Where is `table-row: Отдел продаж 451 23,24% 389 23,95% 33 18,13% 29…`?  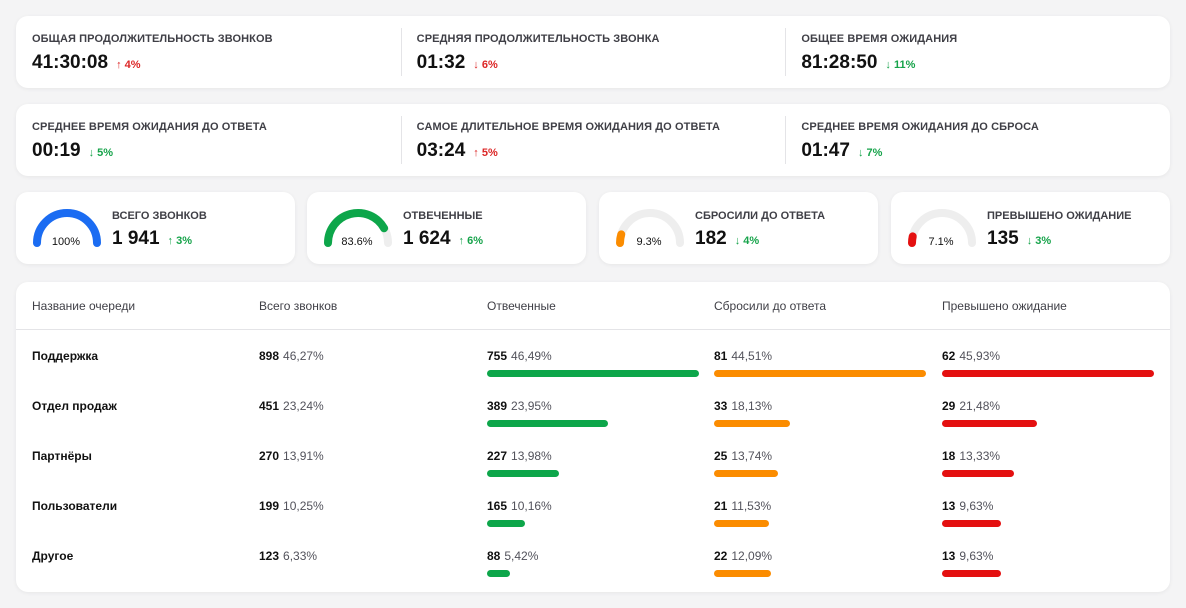 table-row: Отдел продаж 451 23,24% 389 23,95% 33 18,13% 29… is located at coordinates (593, 424).